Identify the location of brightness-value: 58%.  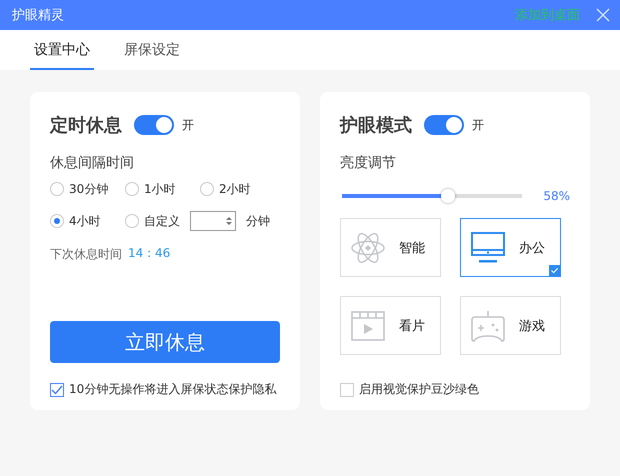
(556, 196).